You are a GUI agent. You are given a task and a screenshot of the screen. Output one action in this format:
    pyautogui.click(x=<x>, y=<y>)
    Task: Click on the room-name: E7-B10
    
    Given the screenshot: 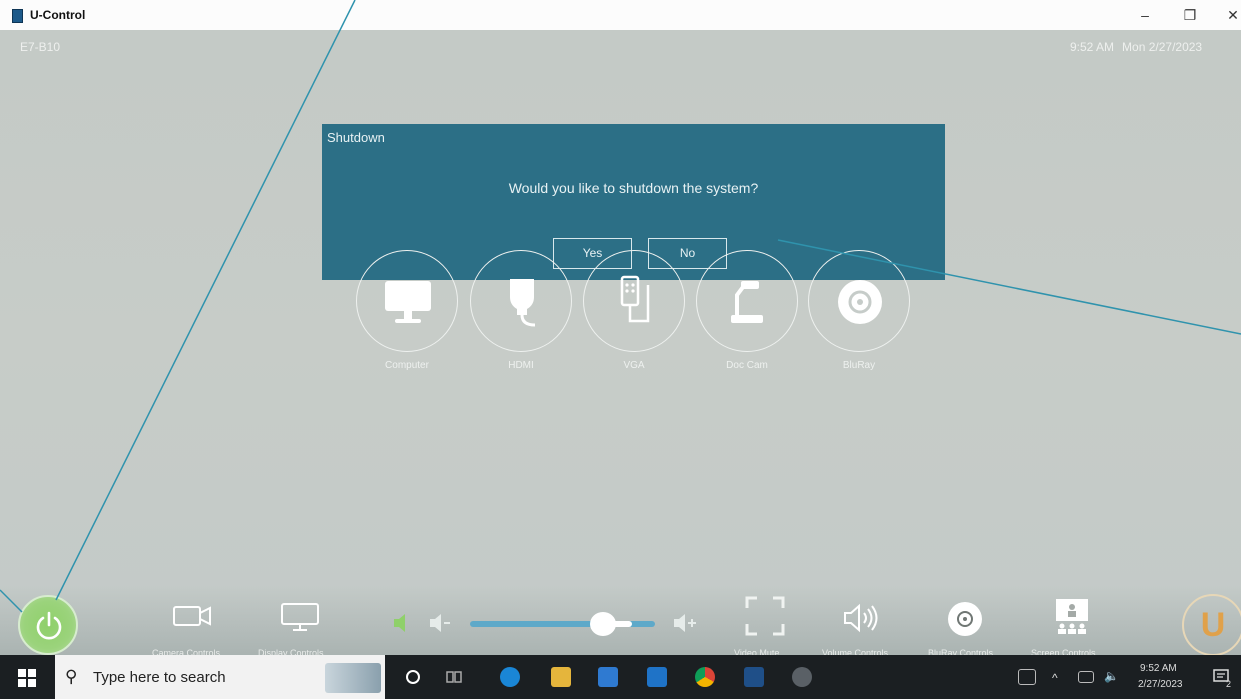 What is the action you would take?
    pyautogui.click(x=40, y=47)
    